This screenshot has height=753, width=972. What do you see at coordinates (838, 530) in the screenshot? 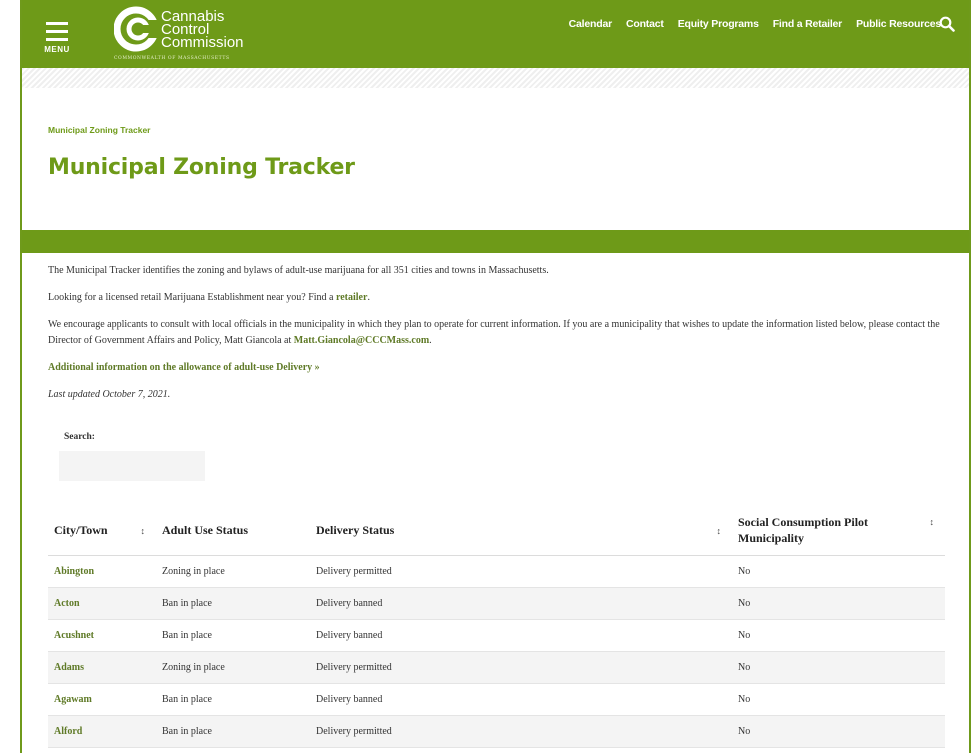
I see `col-social-consumption: Social Consumption Pilot Municipality ↕` at bounding box center [838, 530].